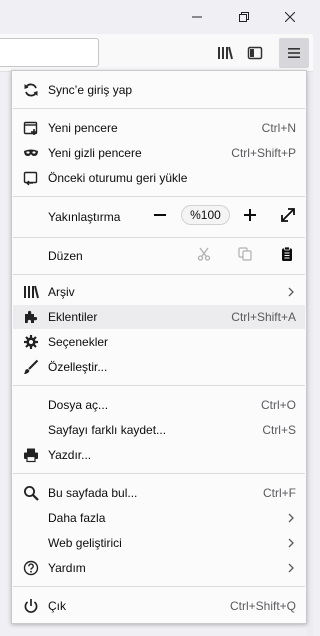 This screenshot has height=636, width=320. I want to click on minimize-button, so click(197, 17).